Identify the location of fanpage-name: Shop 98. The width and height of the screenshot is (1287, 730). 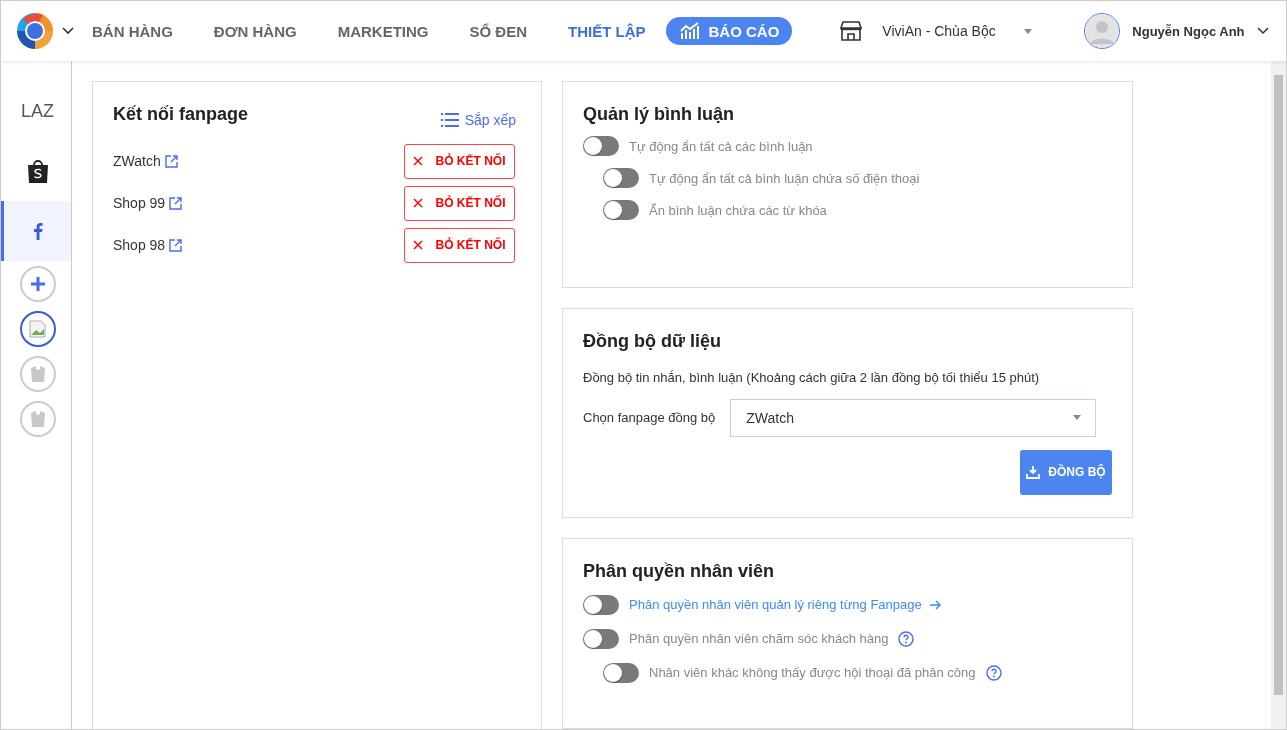
(139, 245).